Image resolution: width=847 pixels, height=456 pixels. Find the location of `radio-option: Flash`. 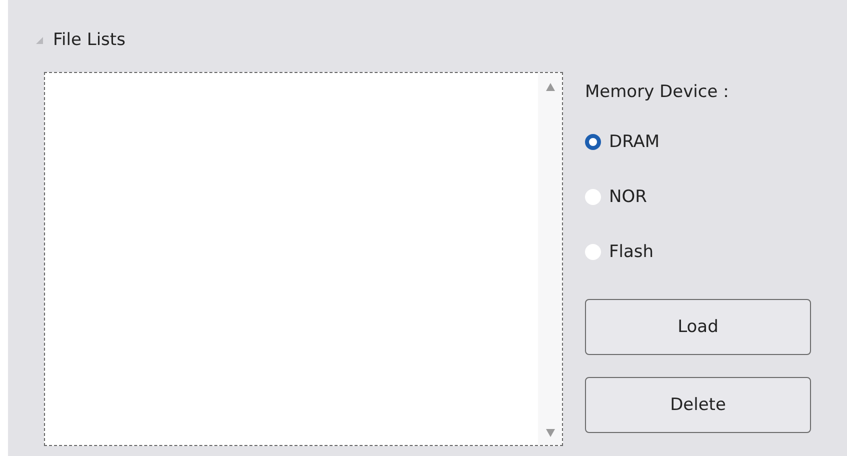

radio-option: Flash is located at coordinates (698, 251).